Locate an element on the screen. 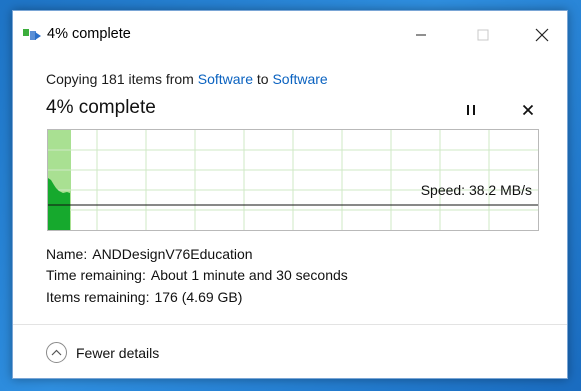 This screenshot has height=391, width=581. cancel-icon is located at coordinates (528, 110).